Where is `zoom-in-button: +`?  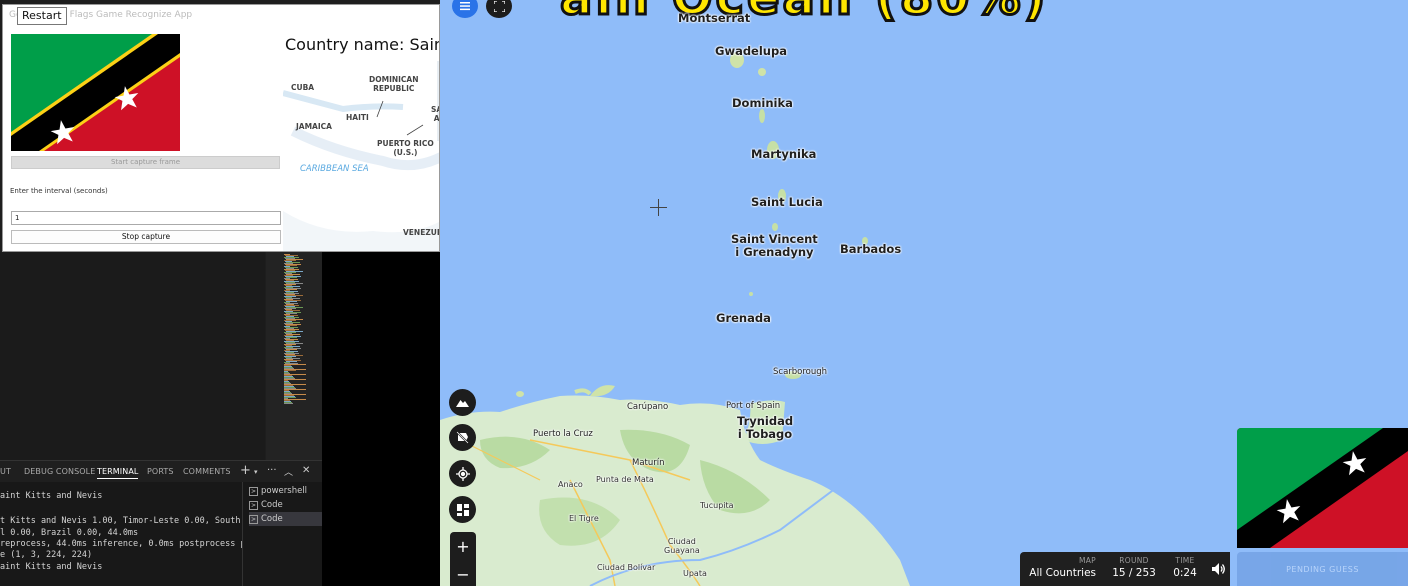 zoom-in-button: + is located at coordinates (463, 546).